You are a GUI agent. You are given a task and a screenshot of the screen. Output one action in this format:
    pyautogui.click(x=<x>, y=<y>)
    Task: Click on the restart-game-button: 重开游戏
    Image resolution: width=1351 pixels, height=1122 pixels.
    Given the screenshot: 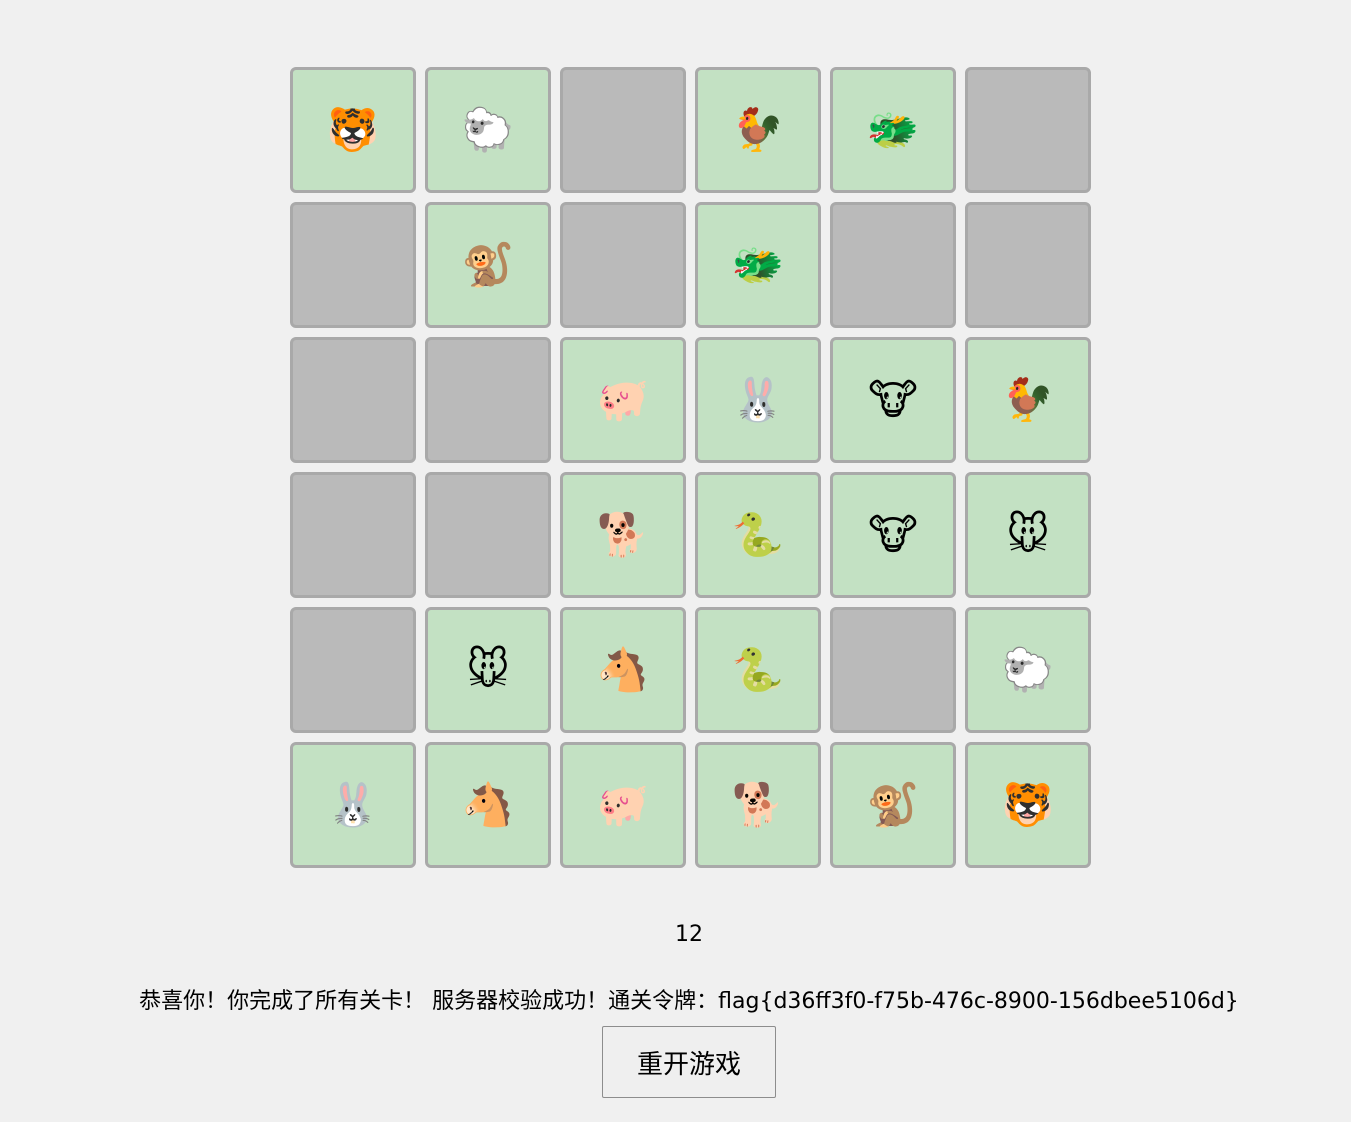 What is the action you would take?
    pyautogui.click(x=689, y=1062)
    